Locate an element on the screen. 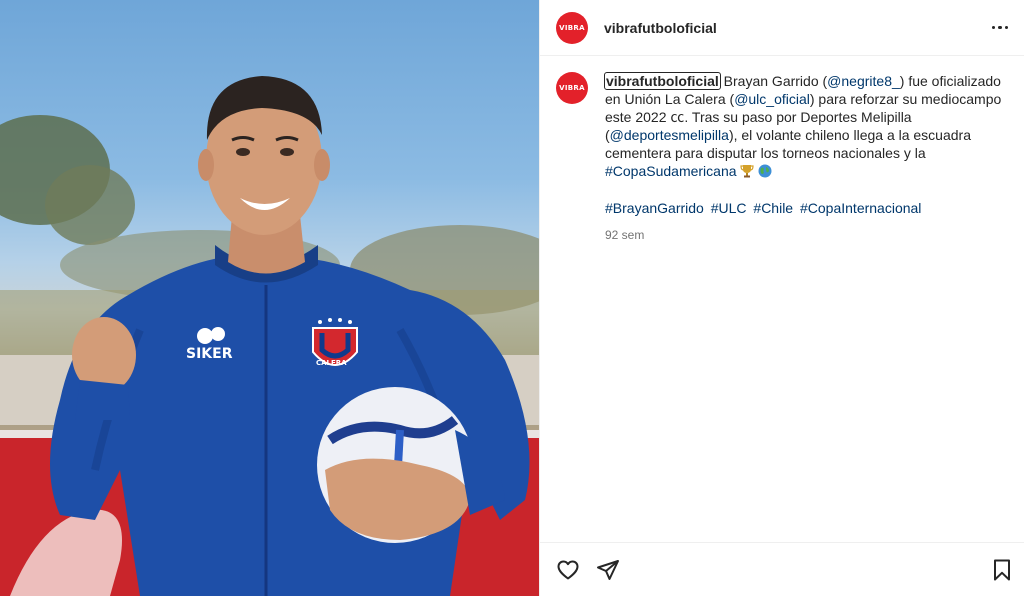  trophy-emoji is located at coordinates (747, 173).